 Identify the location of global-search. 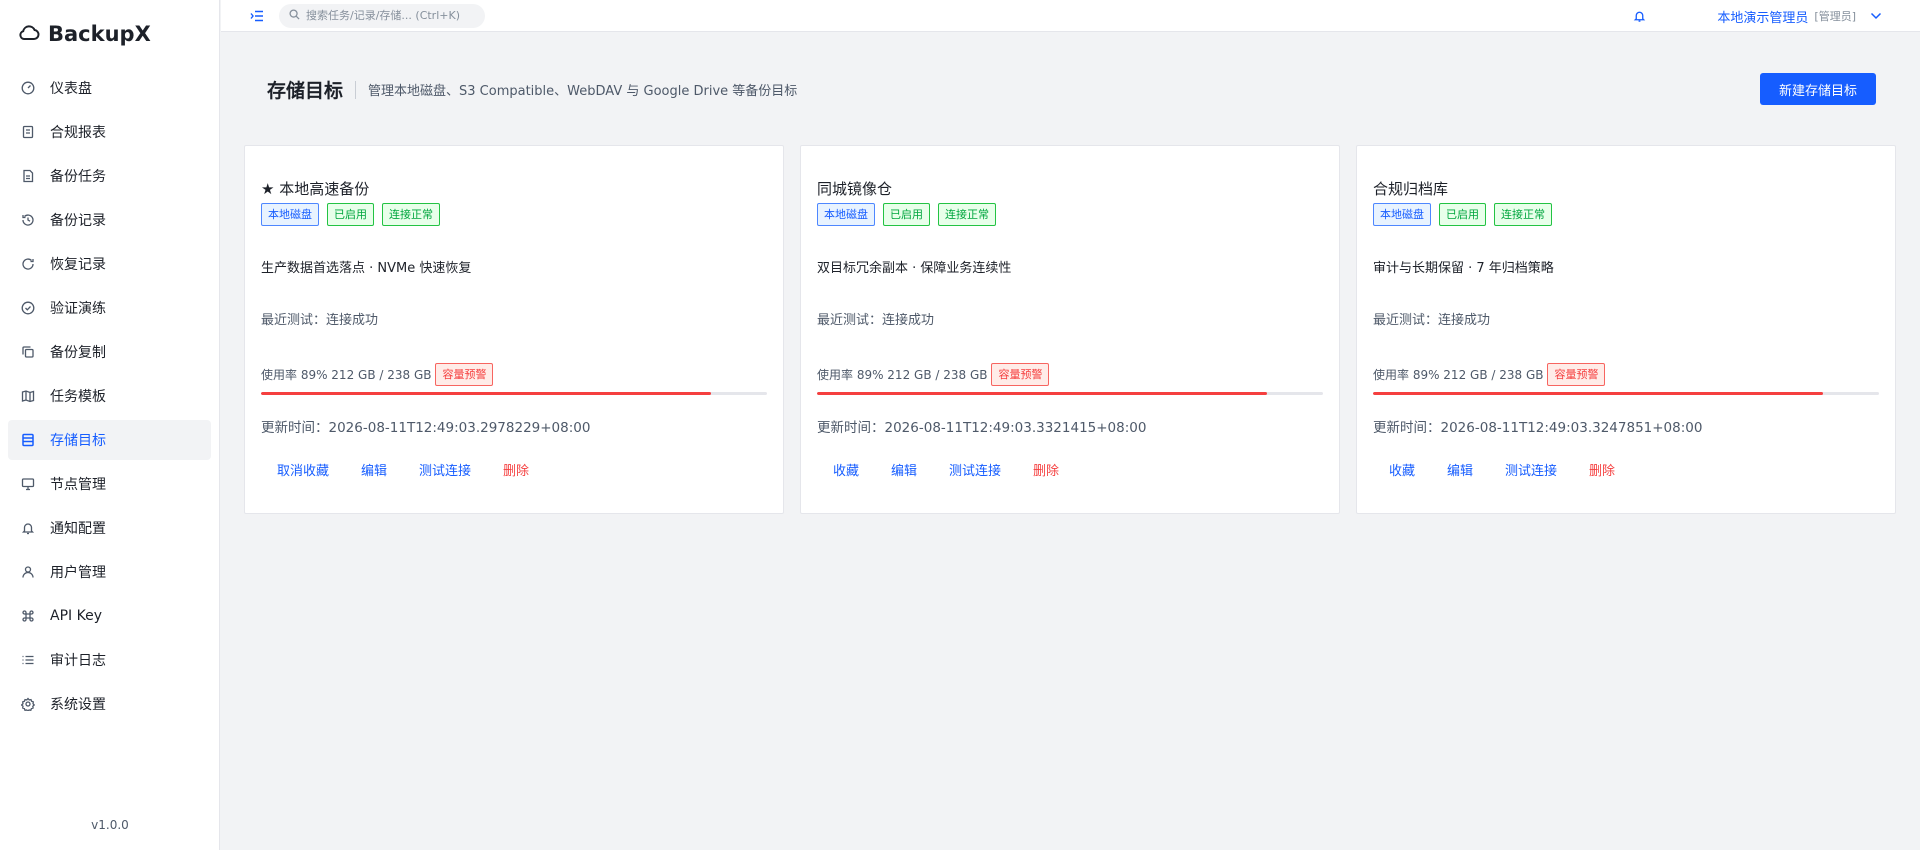
(382, 15).